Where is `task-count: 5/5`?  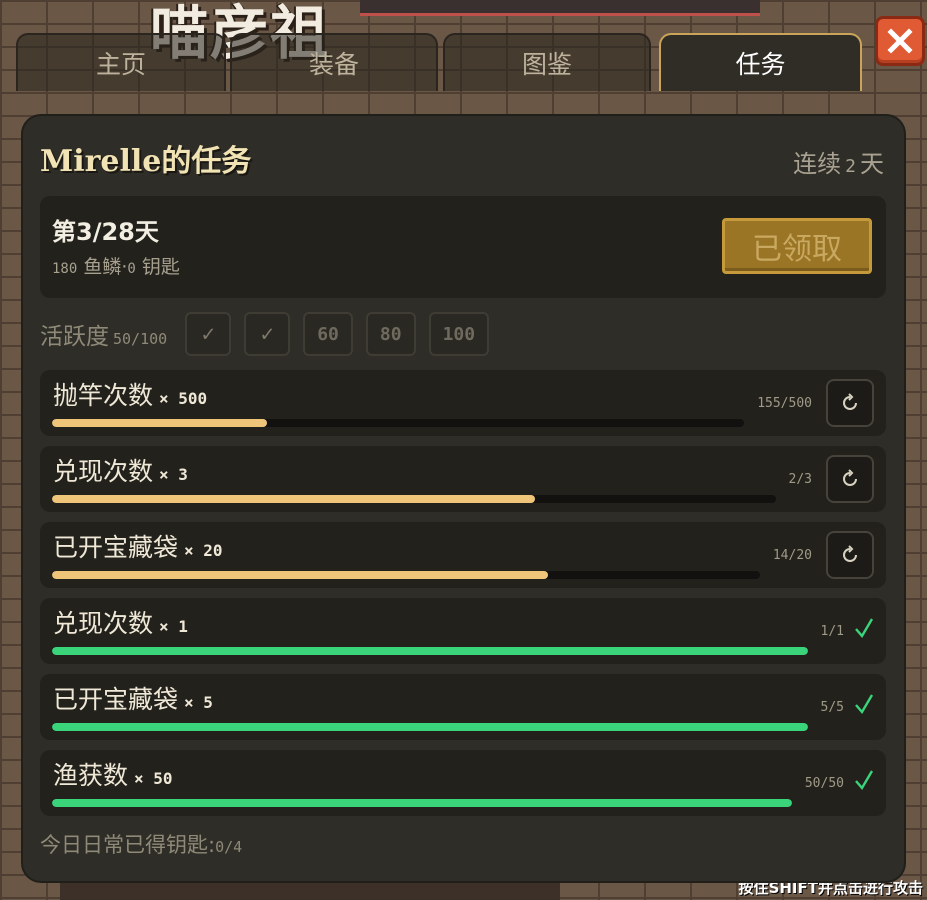
task-count: 5/5 is located at coordinates (832, 707).